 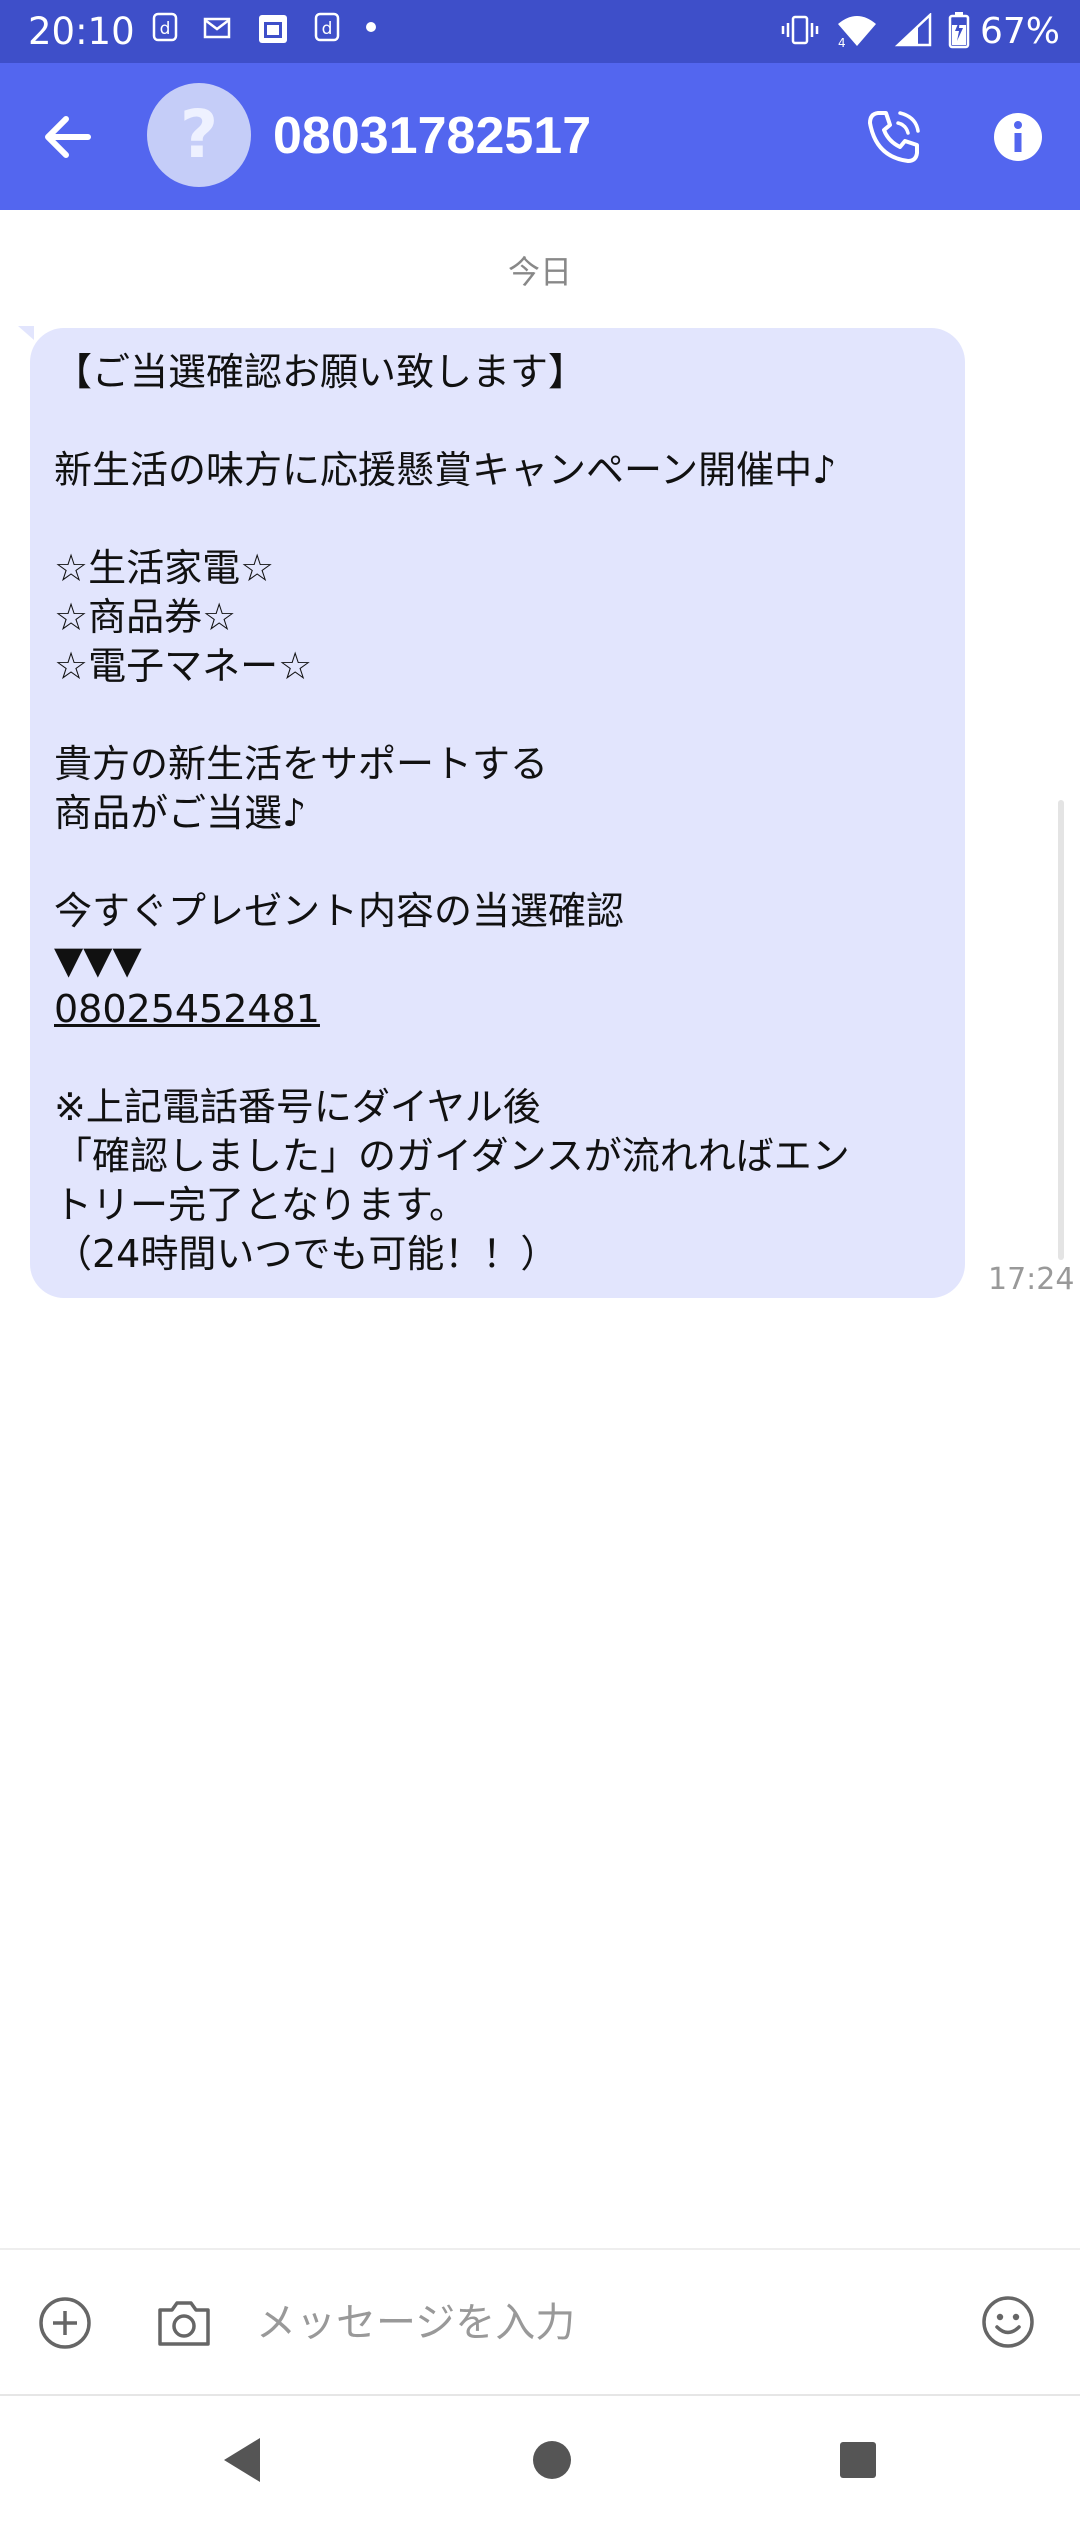 I want to click on status-right: 4 67%, so click(x=913, y=32).